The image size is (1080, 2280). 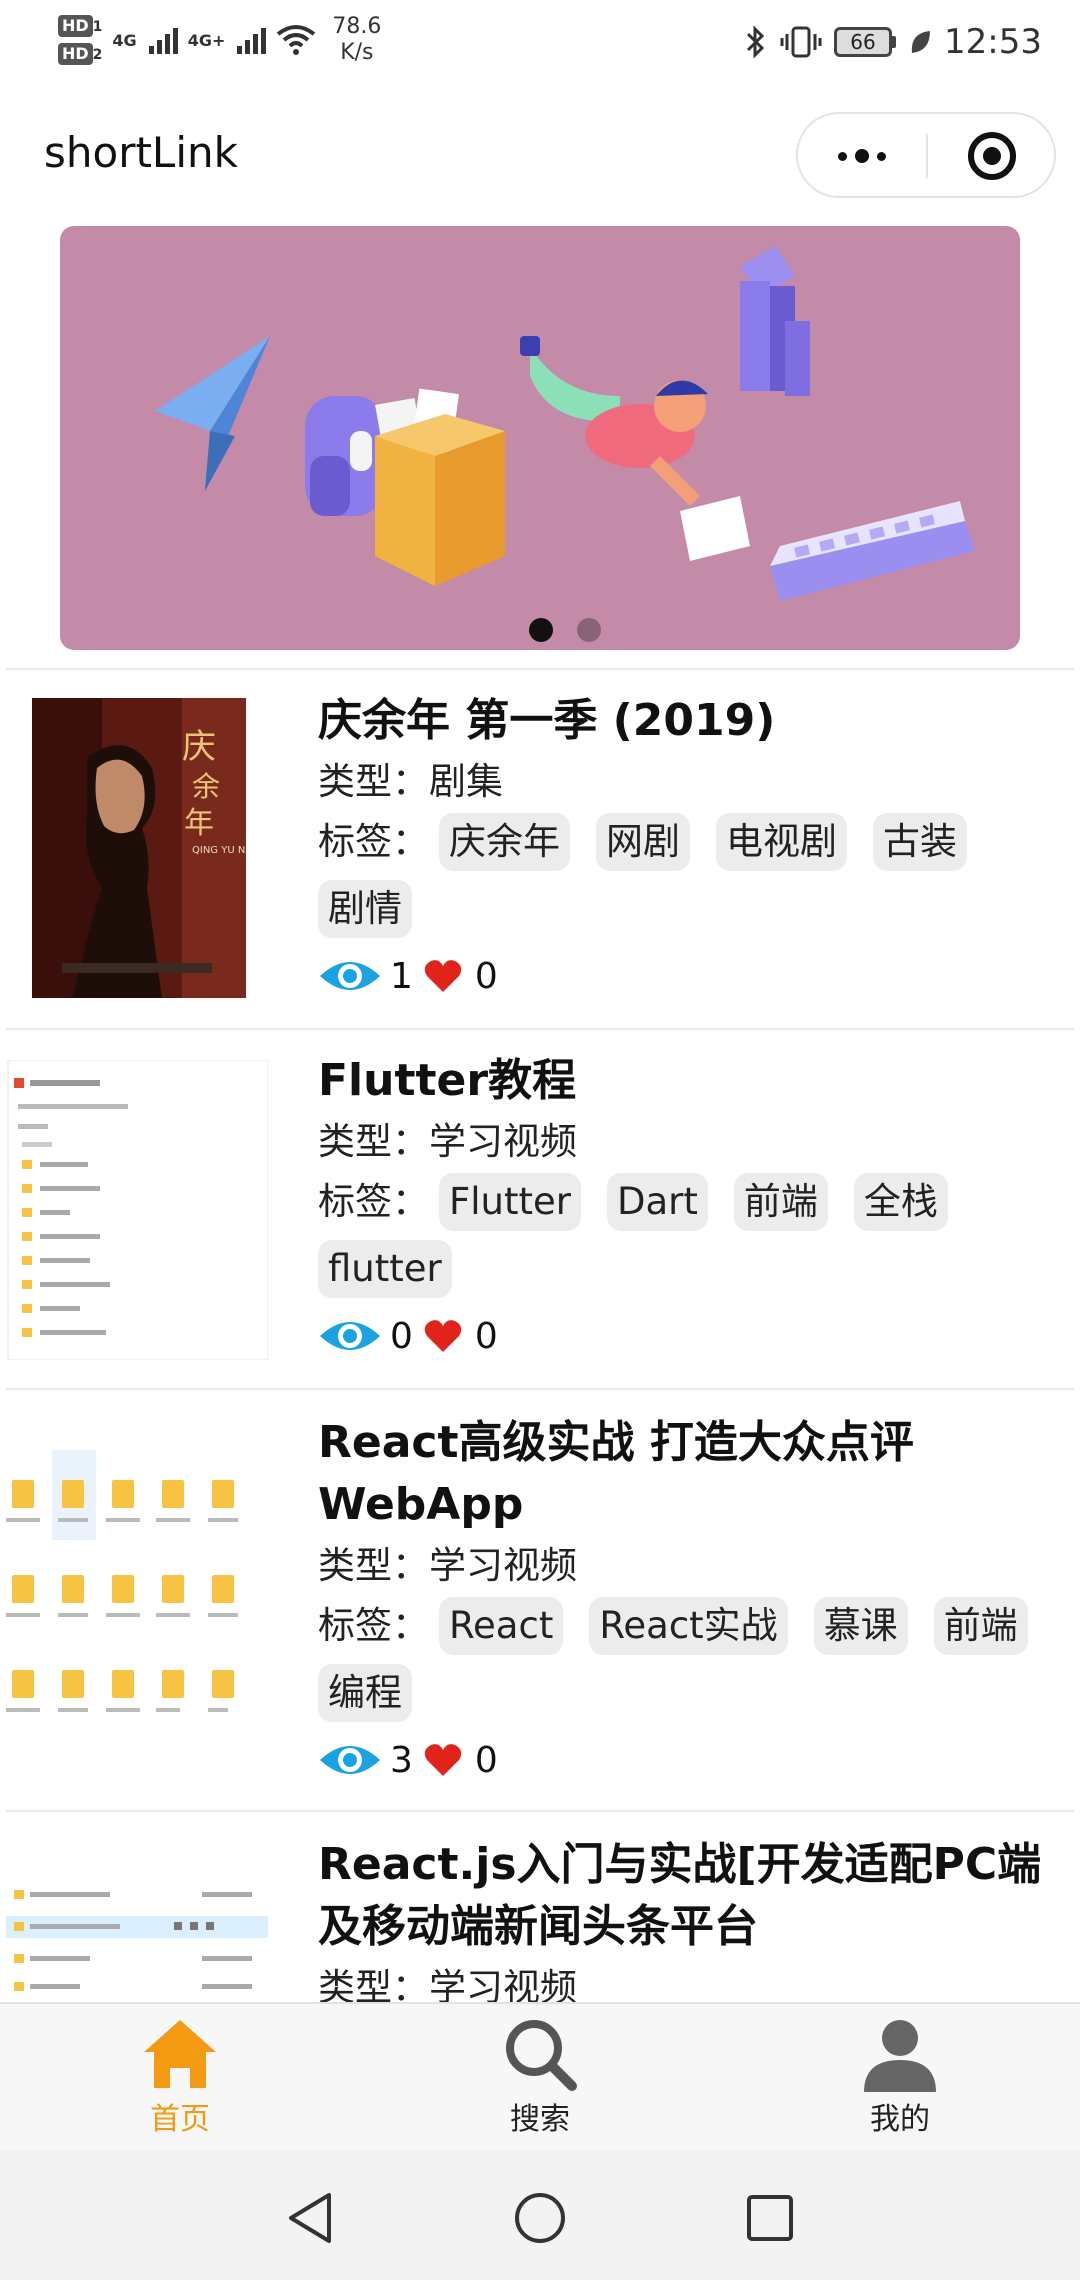 What do you see at coordinates (616, 1473) in the screenshot?
I see `item-title: React高级实战 打造大众点评 WebApp` at bounding box center [616, 1473].